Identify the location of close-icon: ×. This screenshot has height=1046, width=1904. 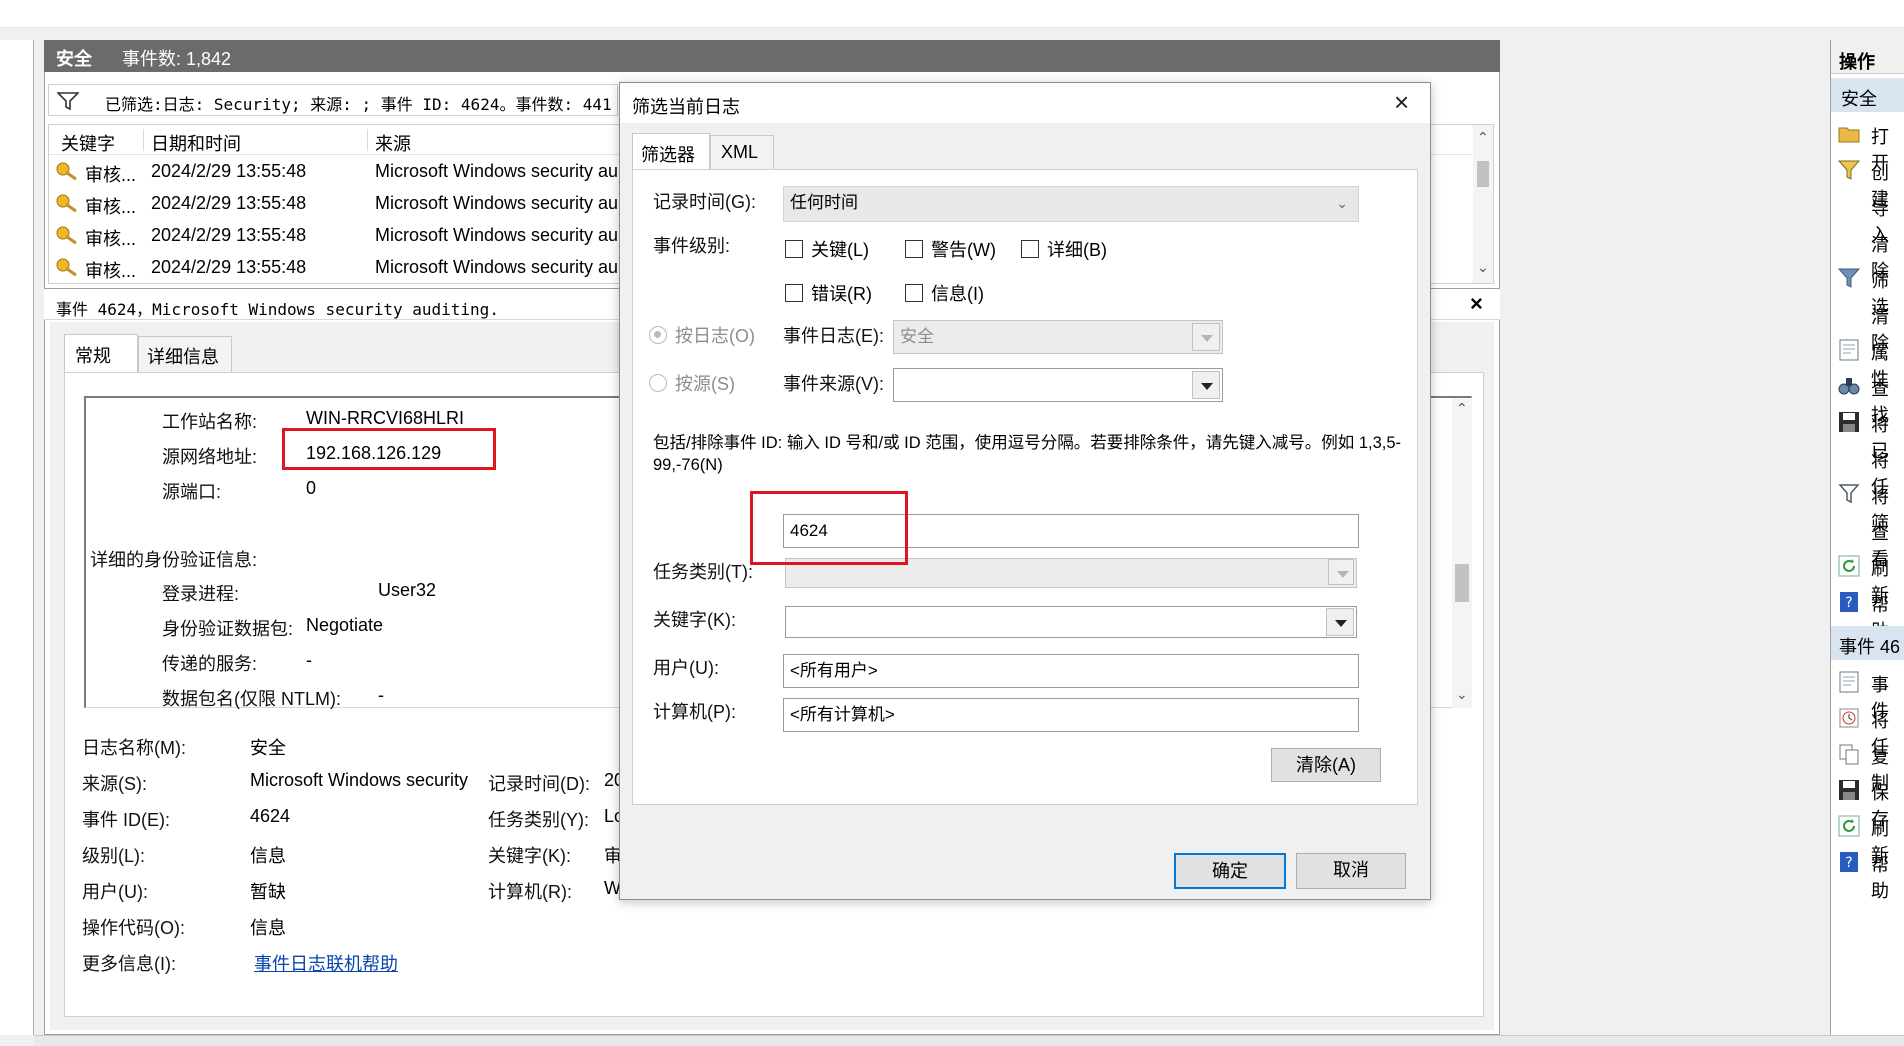
(1401, 102).